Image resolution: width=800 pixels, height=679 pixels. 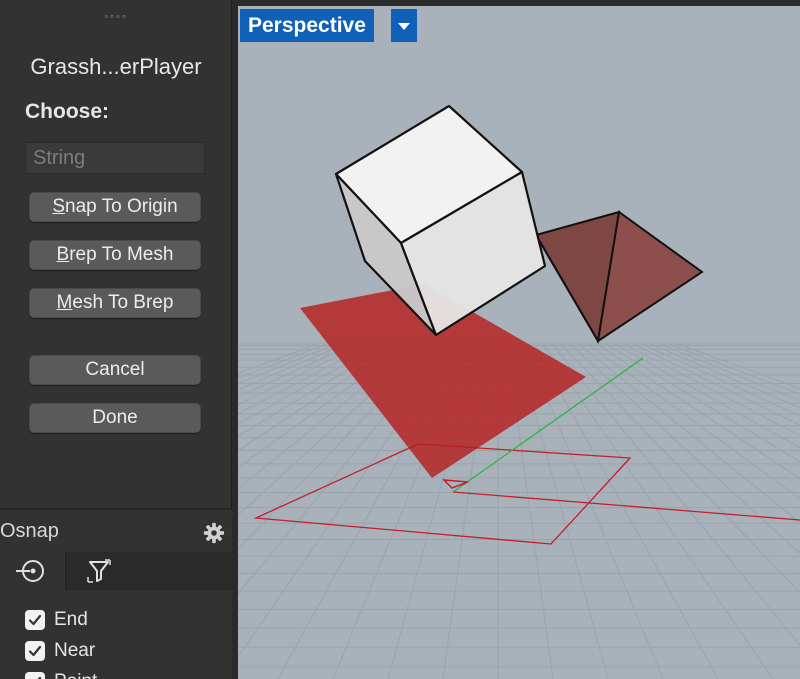 What do you see at coordinates (71, 619) in the screenshot?
I see `end-label: End` at bounding box center [71, 619].